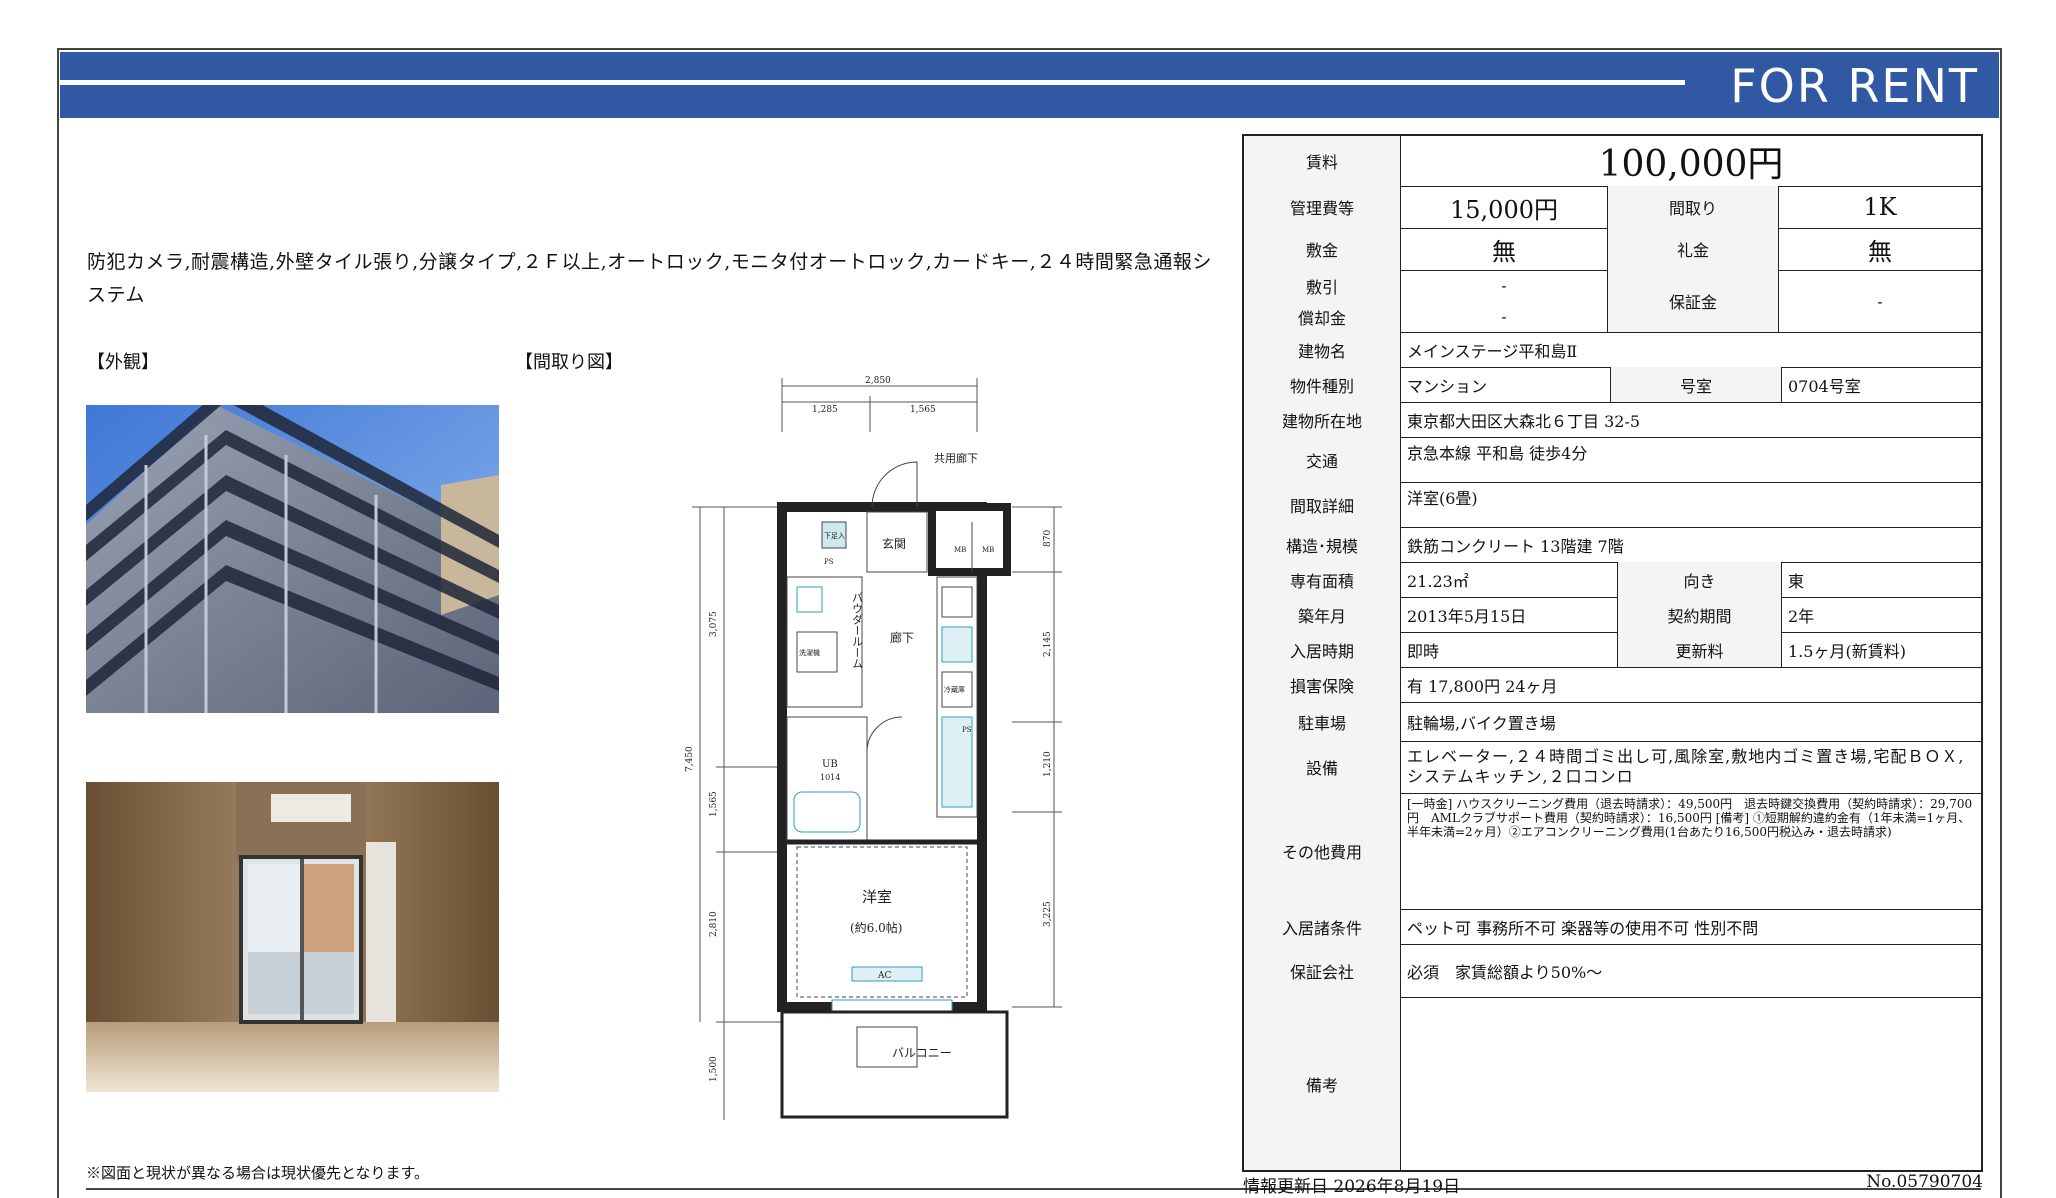  I want to click on interior-photo, so click(292, 937).